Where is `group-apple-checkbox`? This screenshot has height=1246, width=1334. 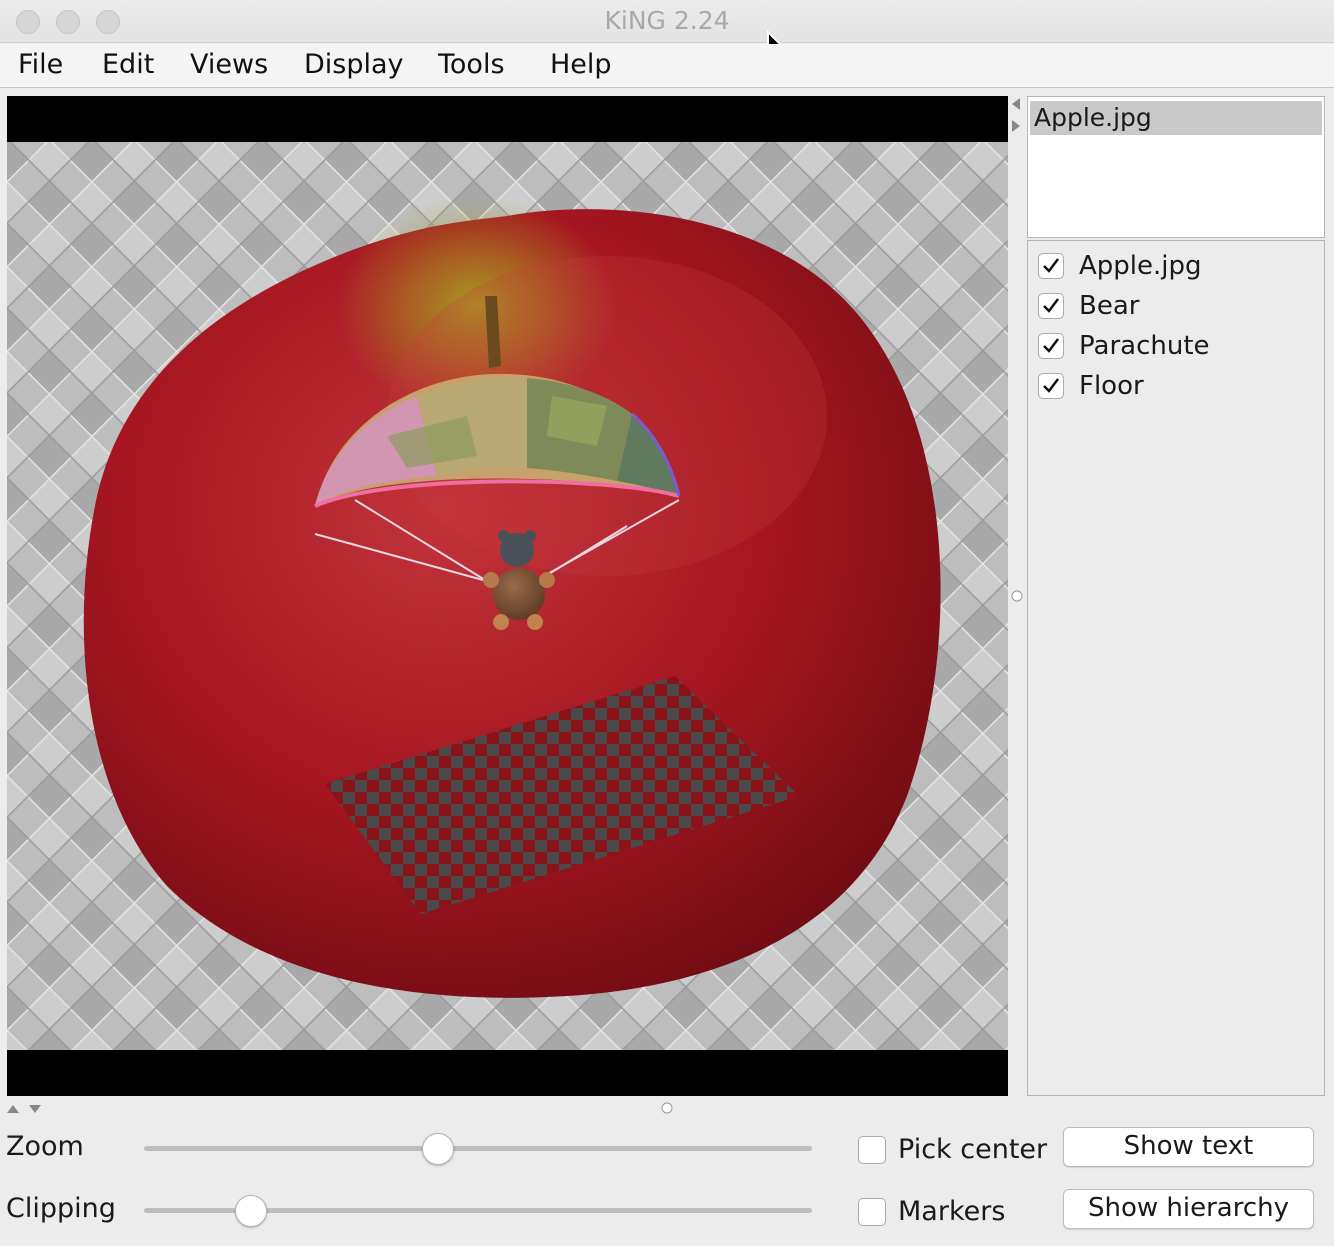 group-apple-checkbox is located at coordinates (1051, 266).